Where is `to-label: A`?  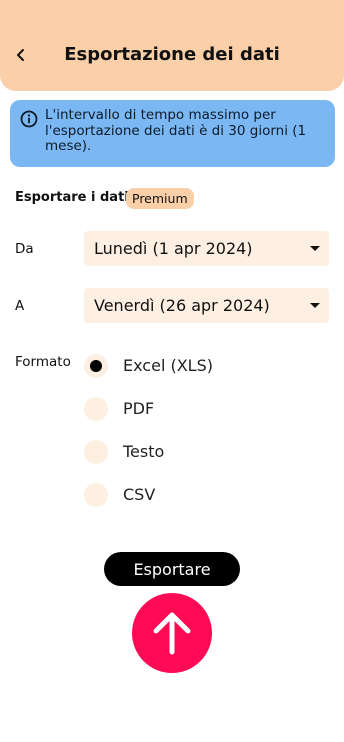 to-label: A is located at coordinates (20, 306).